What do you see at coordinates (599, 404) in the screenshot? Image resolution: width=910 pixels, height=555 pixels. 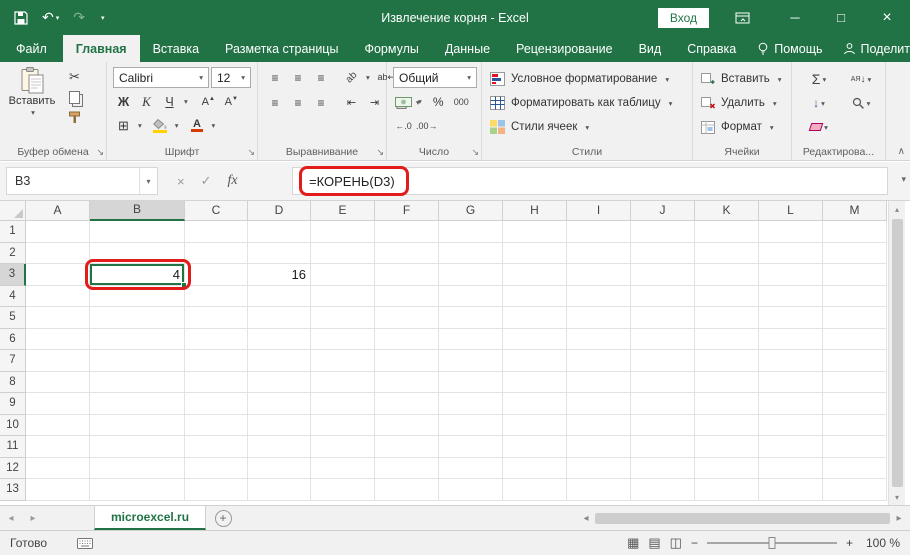 I see `cell-I9` at bounding box center [599, 404].